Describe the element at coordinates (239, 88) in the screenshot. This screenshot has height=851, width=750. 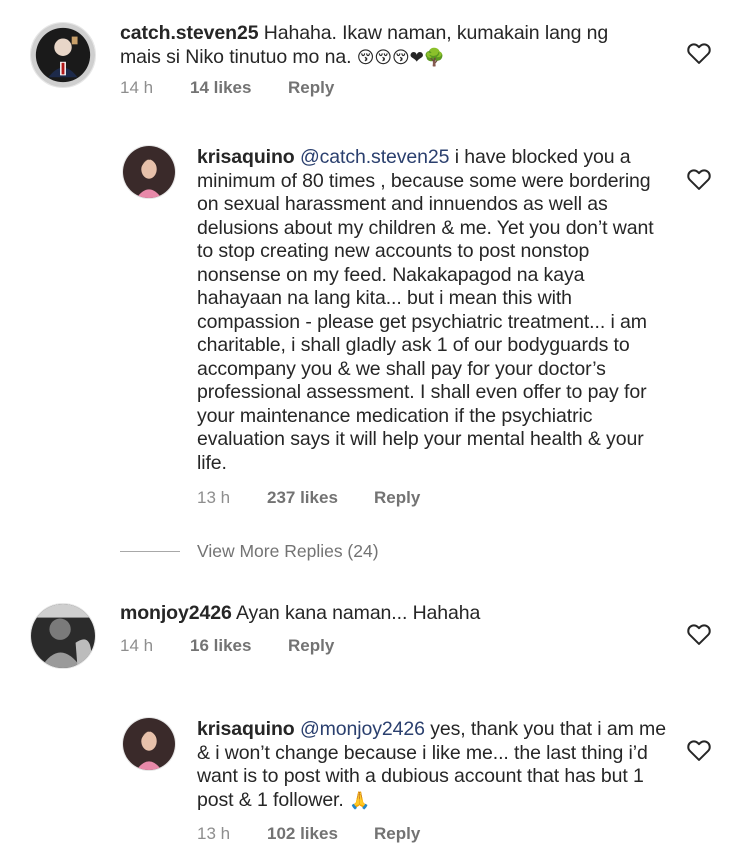
I see `likes-count: 14 likes` at that location.